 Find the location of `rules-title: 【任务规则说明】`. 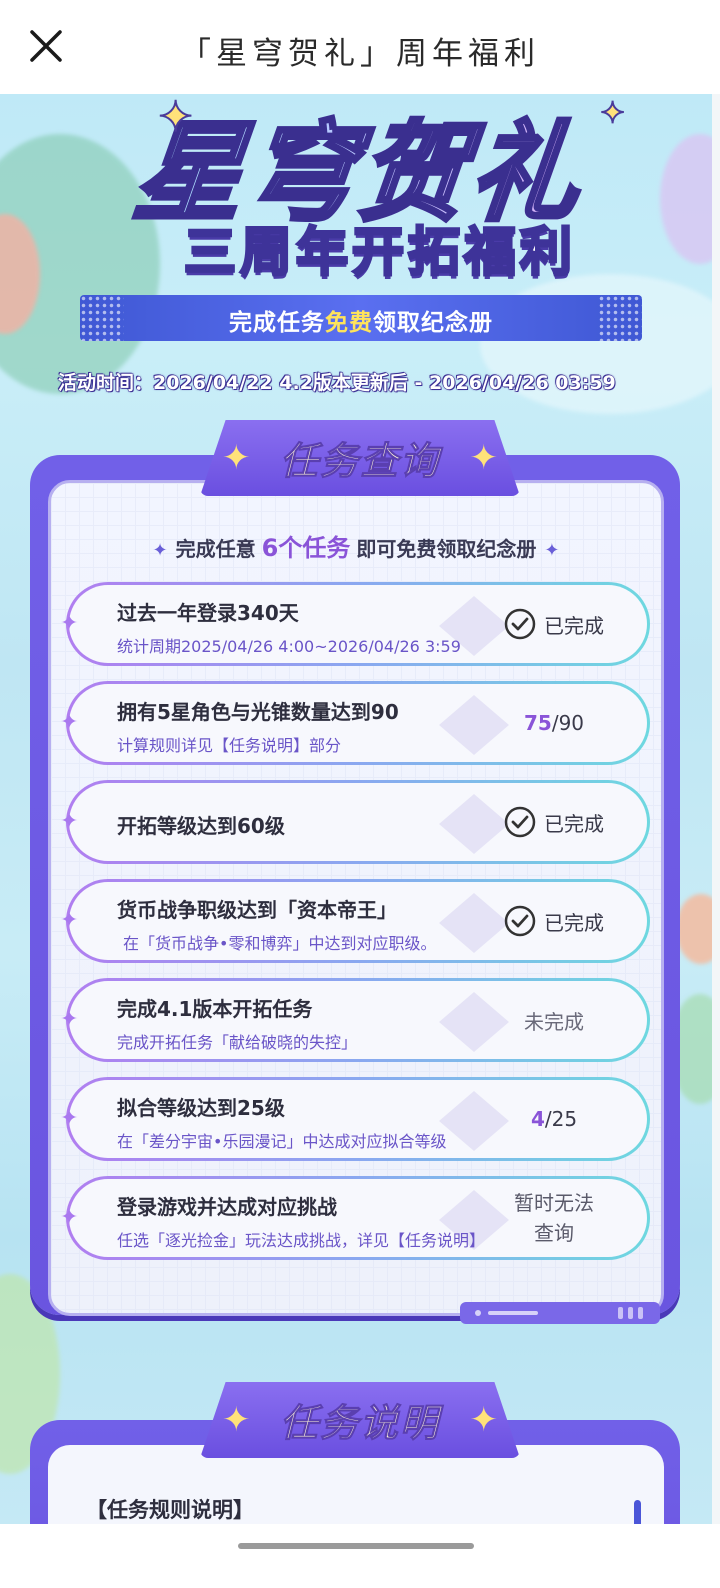

rules-title: 【任务规则说明】 is located at coordinates (170, 1510).